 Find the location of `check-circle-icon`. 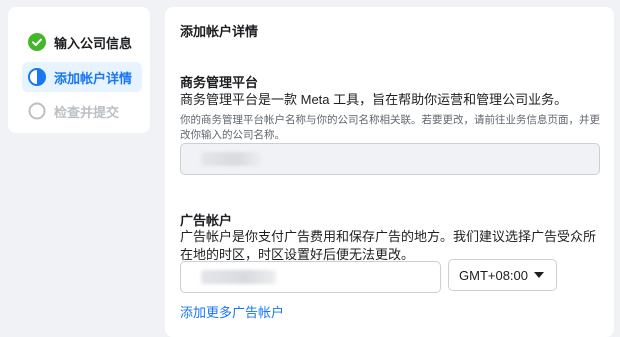

check-circle-icon is located at coordinates (37, 42).